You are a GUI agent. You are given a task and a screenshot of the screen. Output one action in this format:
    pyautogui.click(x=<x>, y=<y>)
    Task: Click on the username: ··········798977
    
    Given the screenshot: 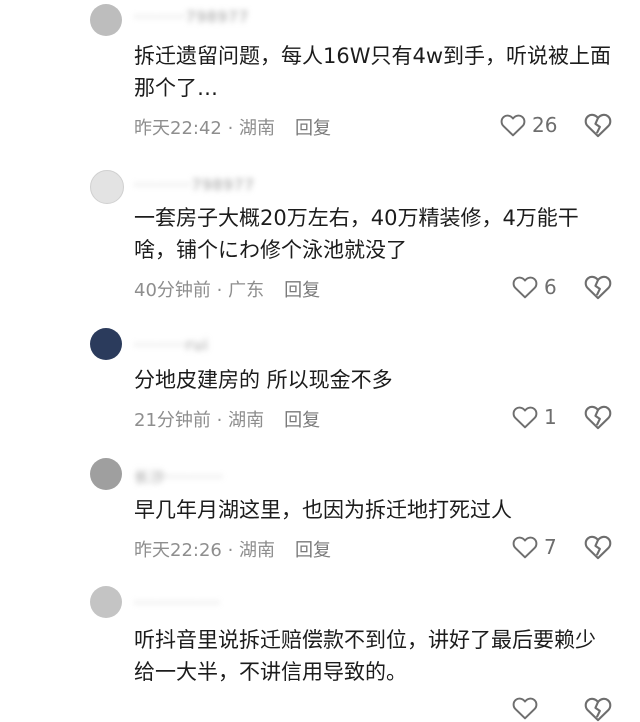 What is the action you would take?
    pyautogui.click(x=194, y=185)
    